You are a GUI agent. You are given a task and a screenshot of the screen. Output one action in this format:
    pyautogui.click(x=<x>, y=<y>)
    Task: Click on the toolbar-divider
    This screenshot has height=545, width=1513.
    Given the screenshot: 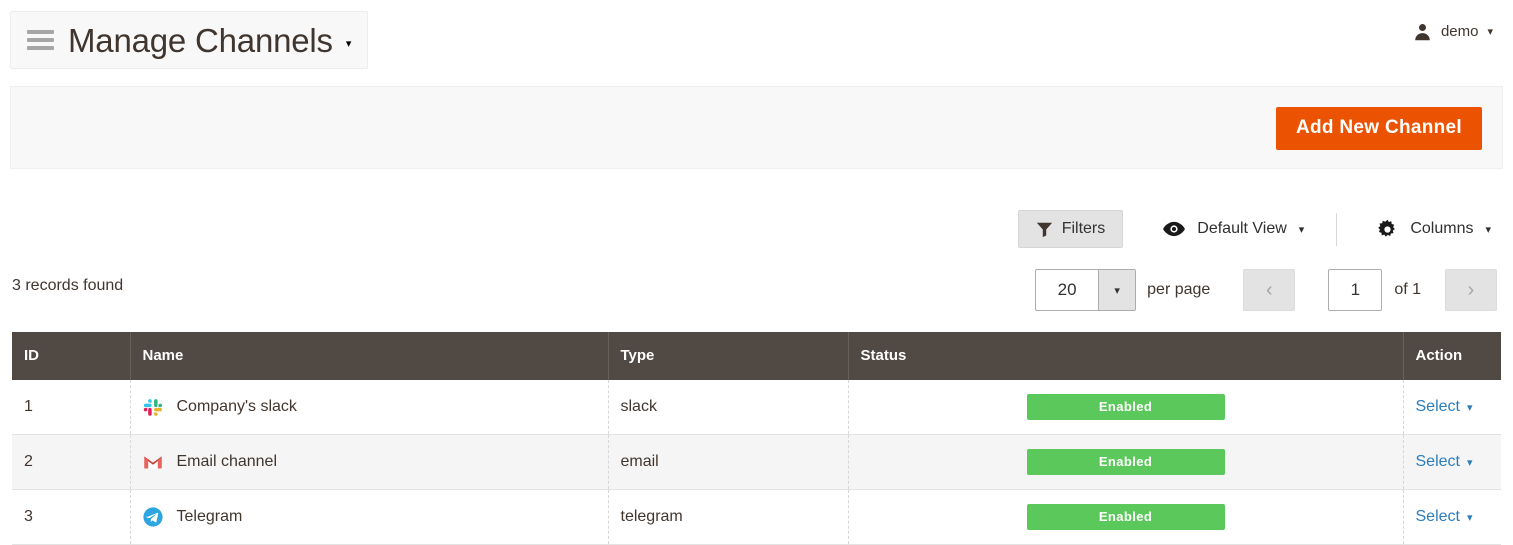 What is the action you would take?
    pyautogui.click(x=1337, y=229)
    